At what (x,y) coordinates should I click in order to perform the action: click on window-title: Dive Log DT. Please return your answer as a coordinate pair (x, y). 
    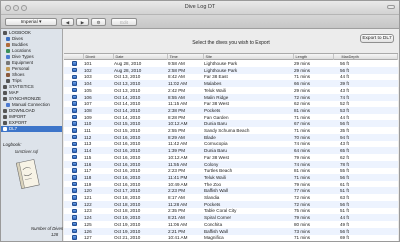
    Looking at the image, I should click on (200, 7).